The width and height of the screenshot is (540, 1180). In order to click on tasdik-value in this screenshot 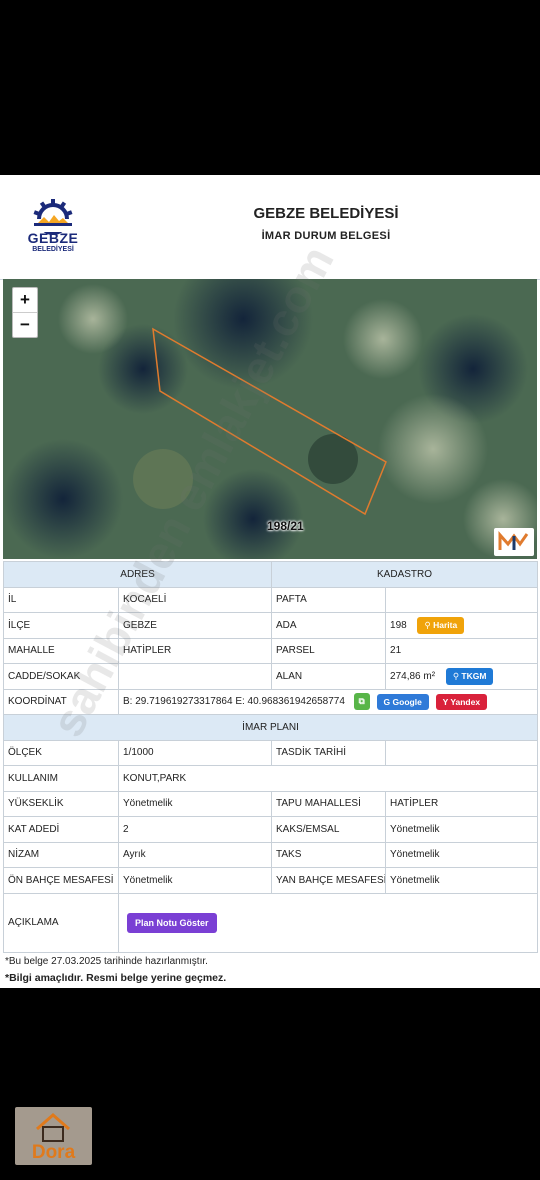, I will do `click(462, 752)`.